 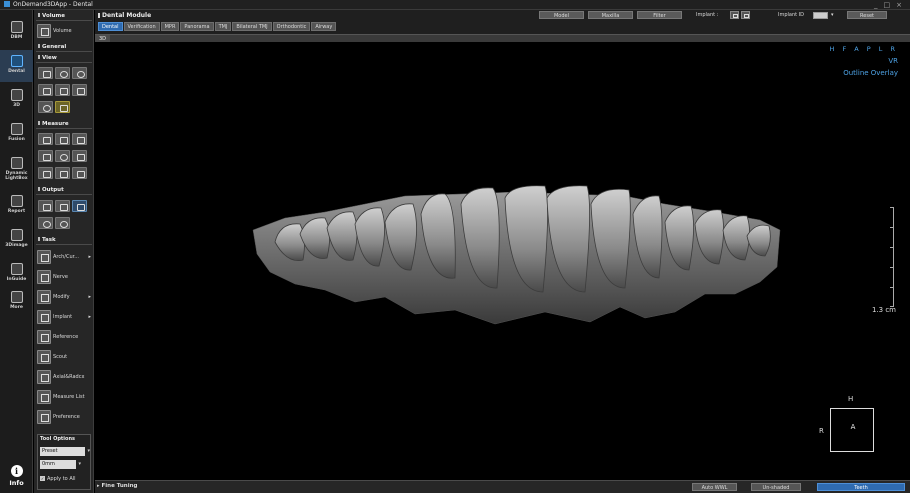 I want to click on tab-panorama: Panorama, so click(x=197, y=26).